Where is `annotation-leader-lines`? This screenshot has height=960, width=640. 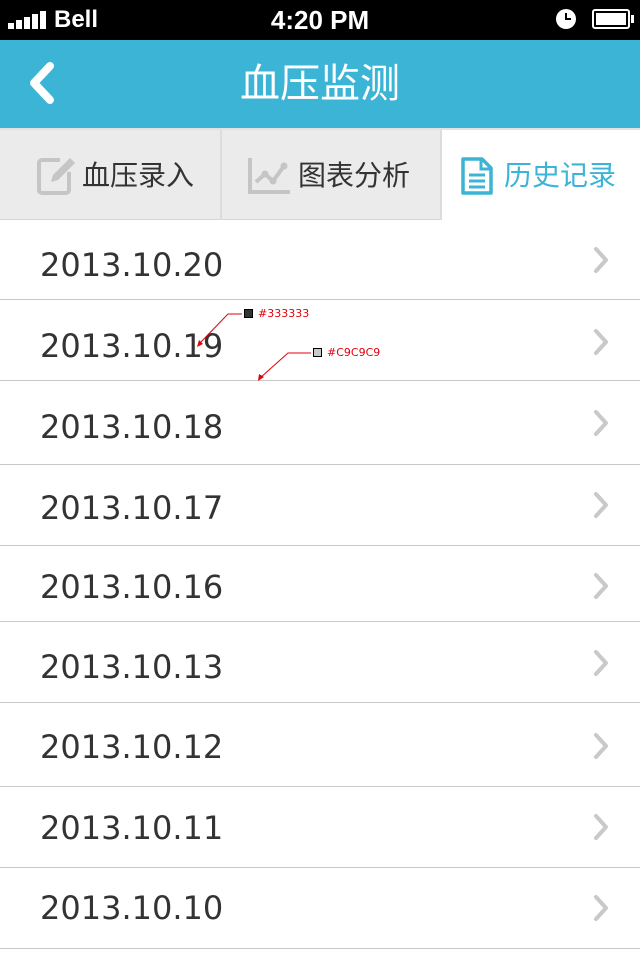 annotation-leader-lines is located at coordinates (254, 347).